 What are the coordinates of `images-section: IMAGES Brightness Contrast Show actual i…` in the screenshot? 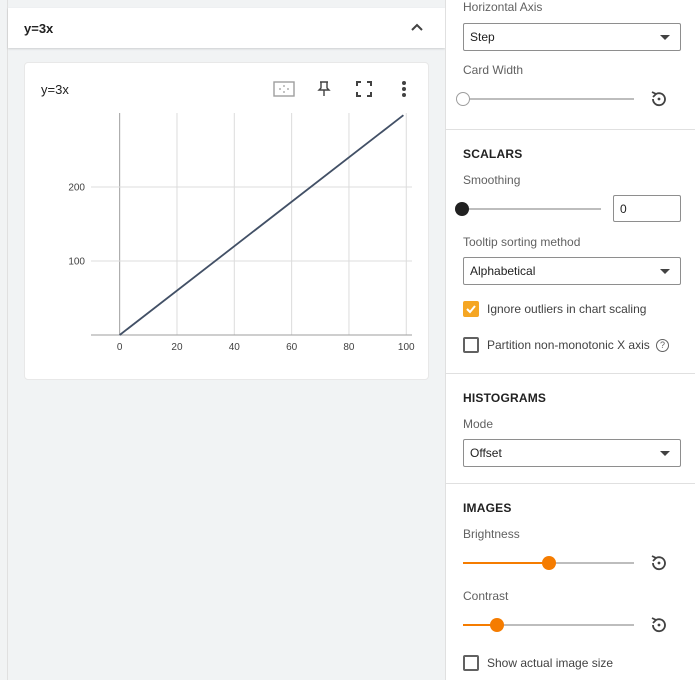 It's located at (570, 582).